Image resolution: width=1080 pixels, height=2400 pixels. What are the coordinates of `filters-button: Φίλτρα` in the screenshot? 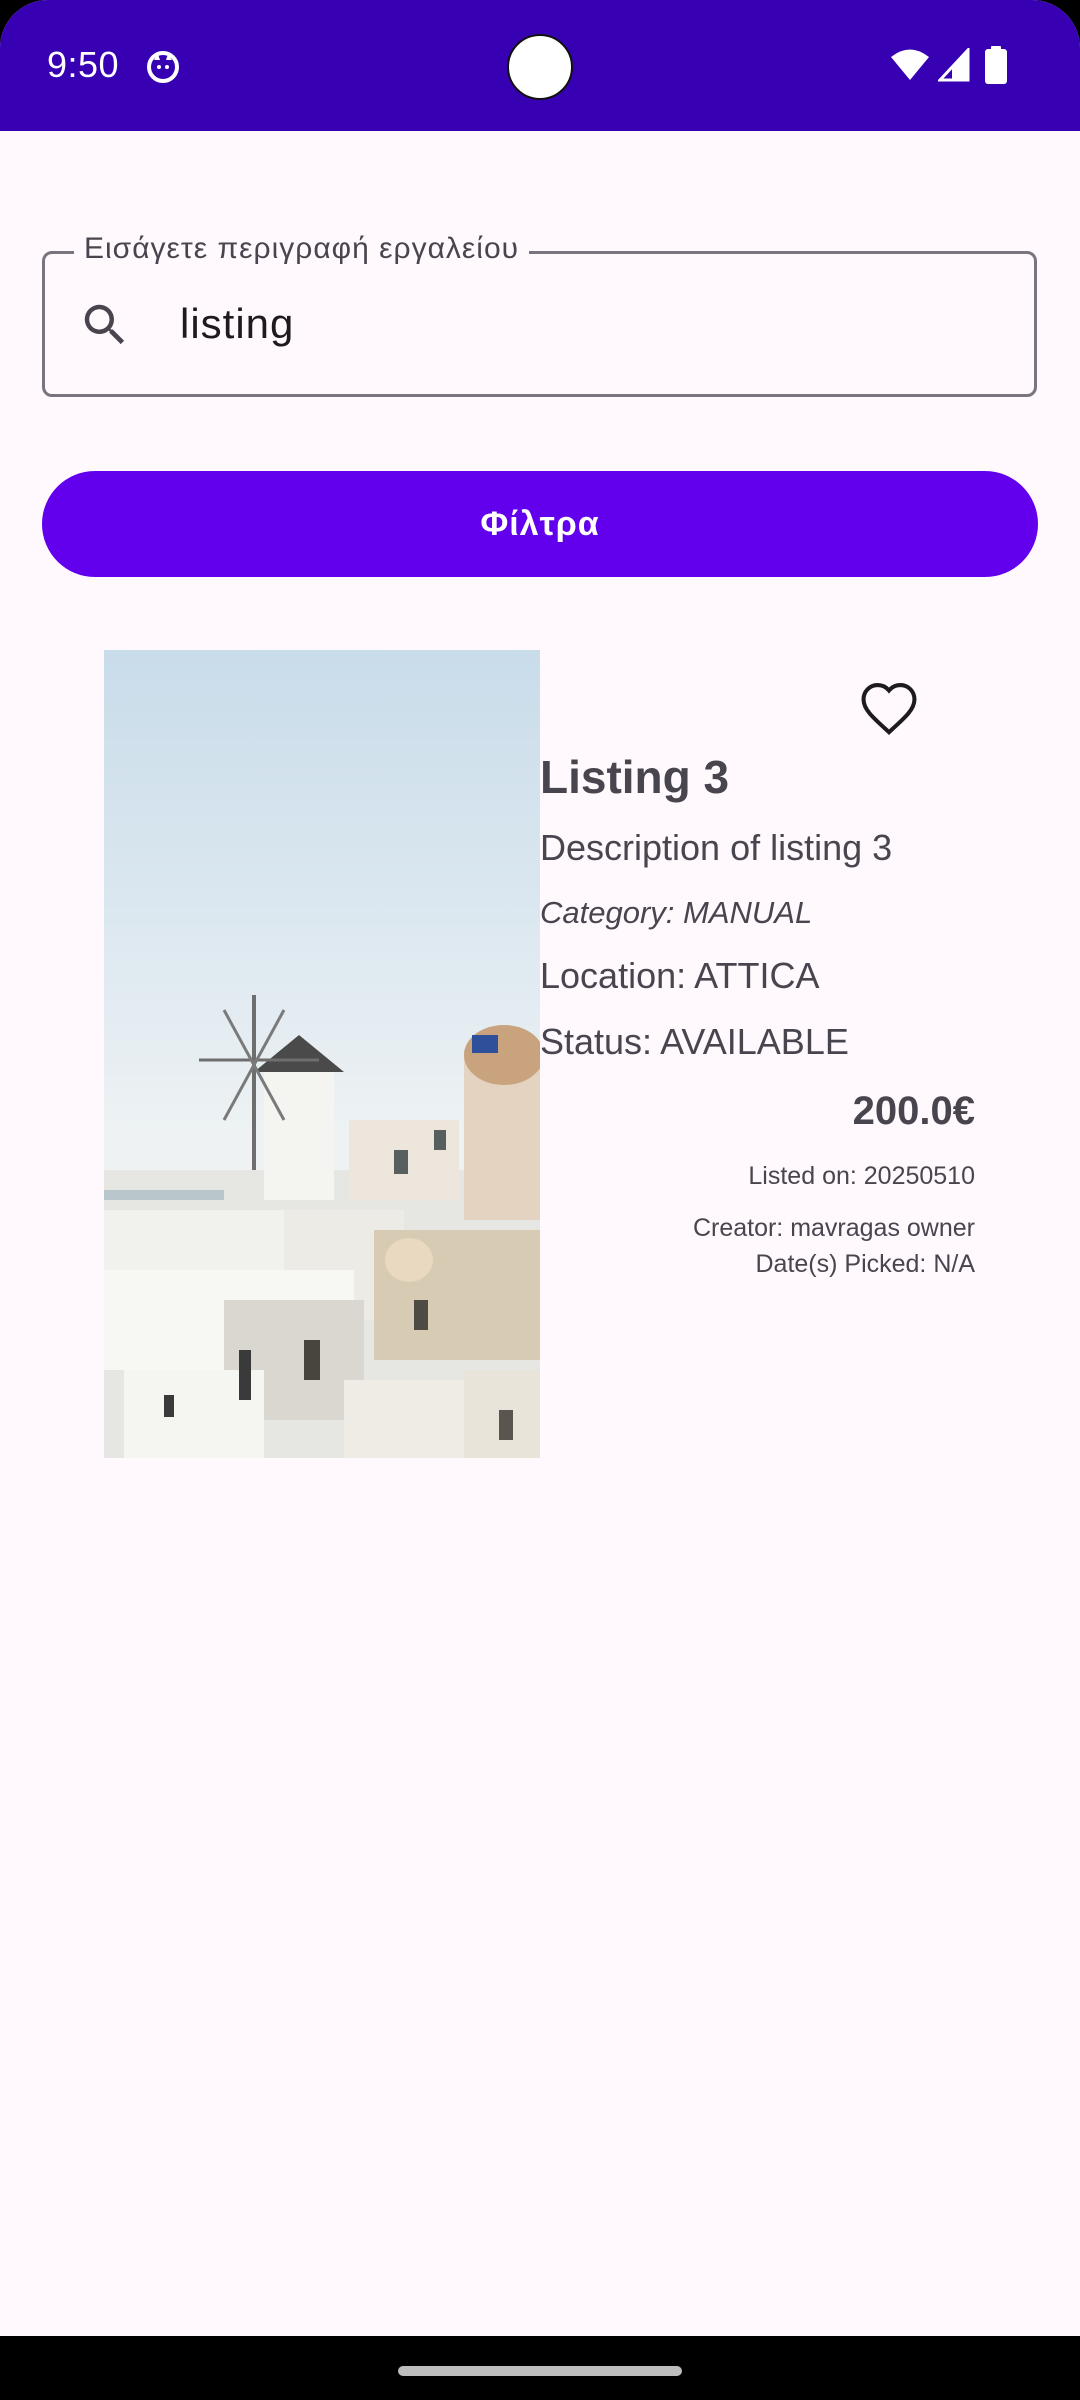 It's located at (540, 524).